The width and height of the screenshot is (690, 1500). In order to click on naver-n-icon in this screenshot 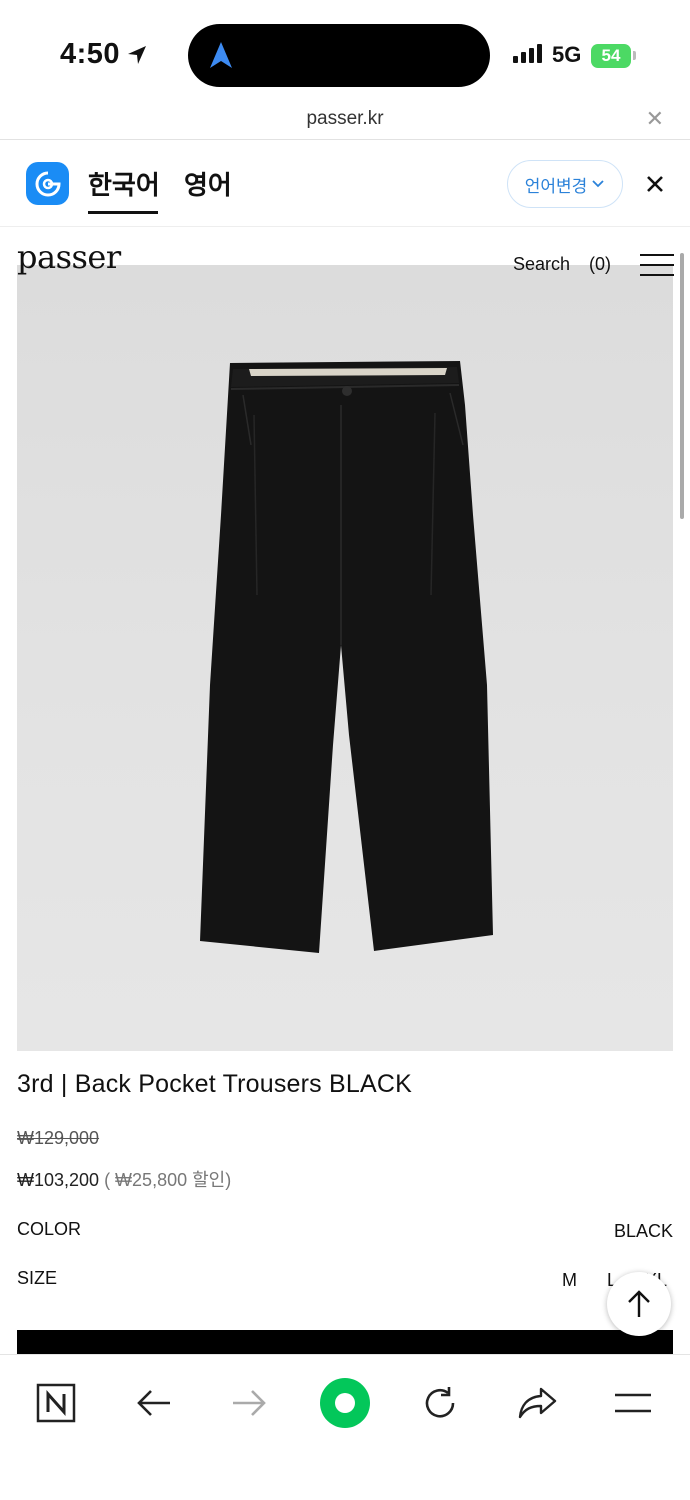, I will do `click(56, 1403)`.